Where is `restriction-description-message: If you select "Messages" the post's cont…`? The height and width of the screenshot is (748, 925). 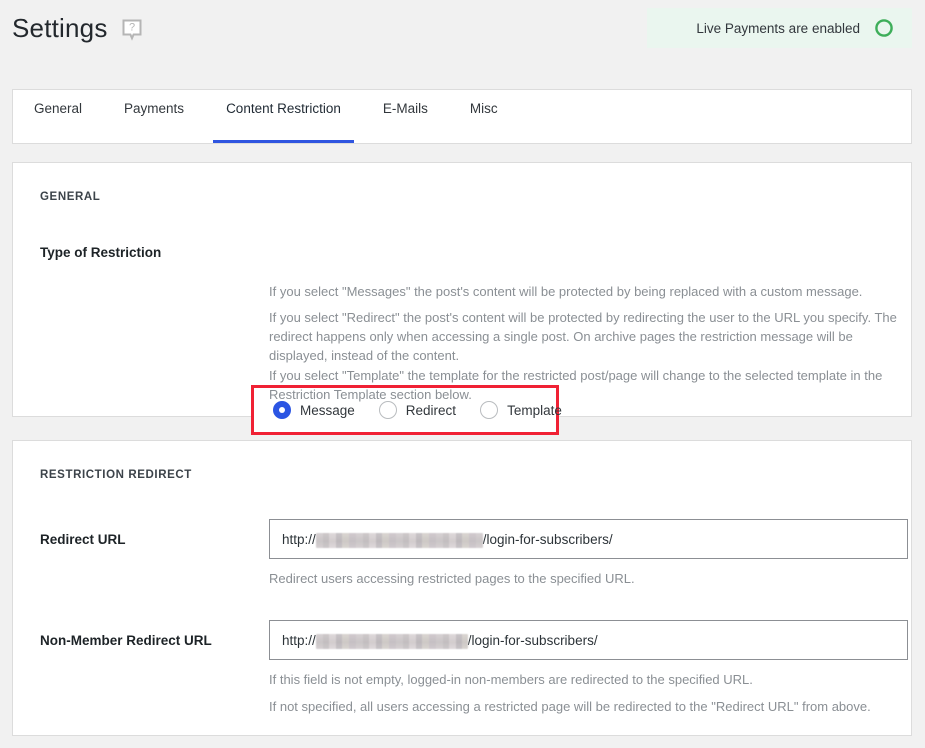
restriction-description-message: If you select "Messages" the post's cont… is located at coordinates (566, 291).